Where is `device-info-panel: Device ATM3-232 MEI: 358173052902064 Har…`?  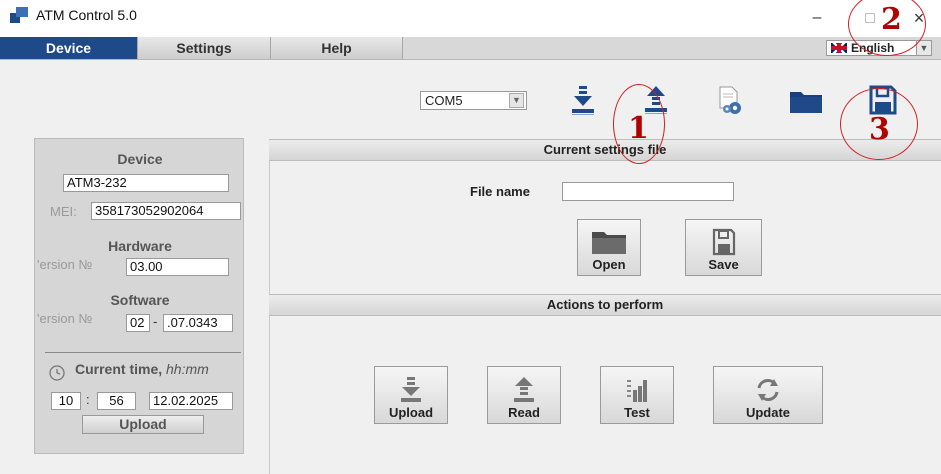
device-info-panel: Device ATM3-232 MEI: 358173052902064 Har… is located at coordinates (139, 296).